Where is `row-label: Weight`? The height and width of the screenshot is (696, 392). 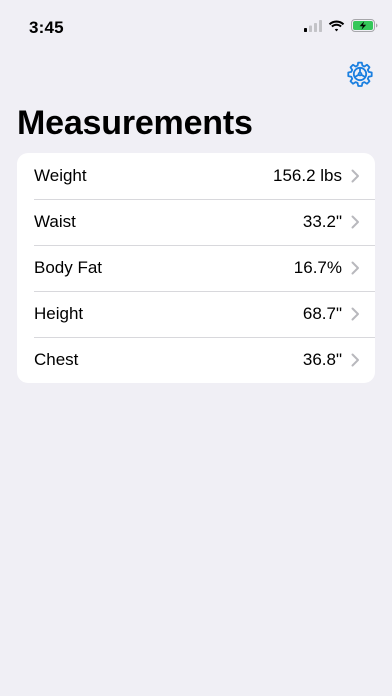
row-label: Weight is located at coordinates (60, 175).